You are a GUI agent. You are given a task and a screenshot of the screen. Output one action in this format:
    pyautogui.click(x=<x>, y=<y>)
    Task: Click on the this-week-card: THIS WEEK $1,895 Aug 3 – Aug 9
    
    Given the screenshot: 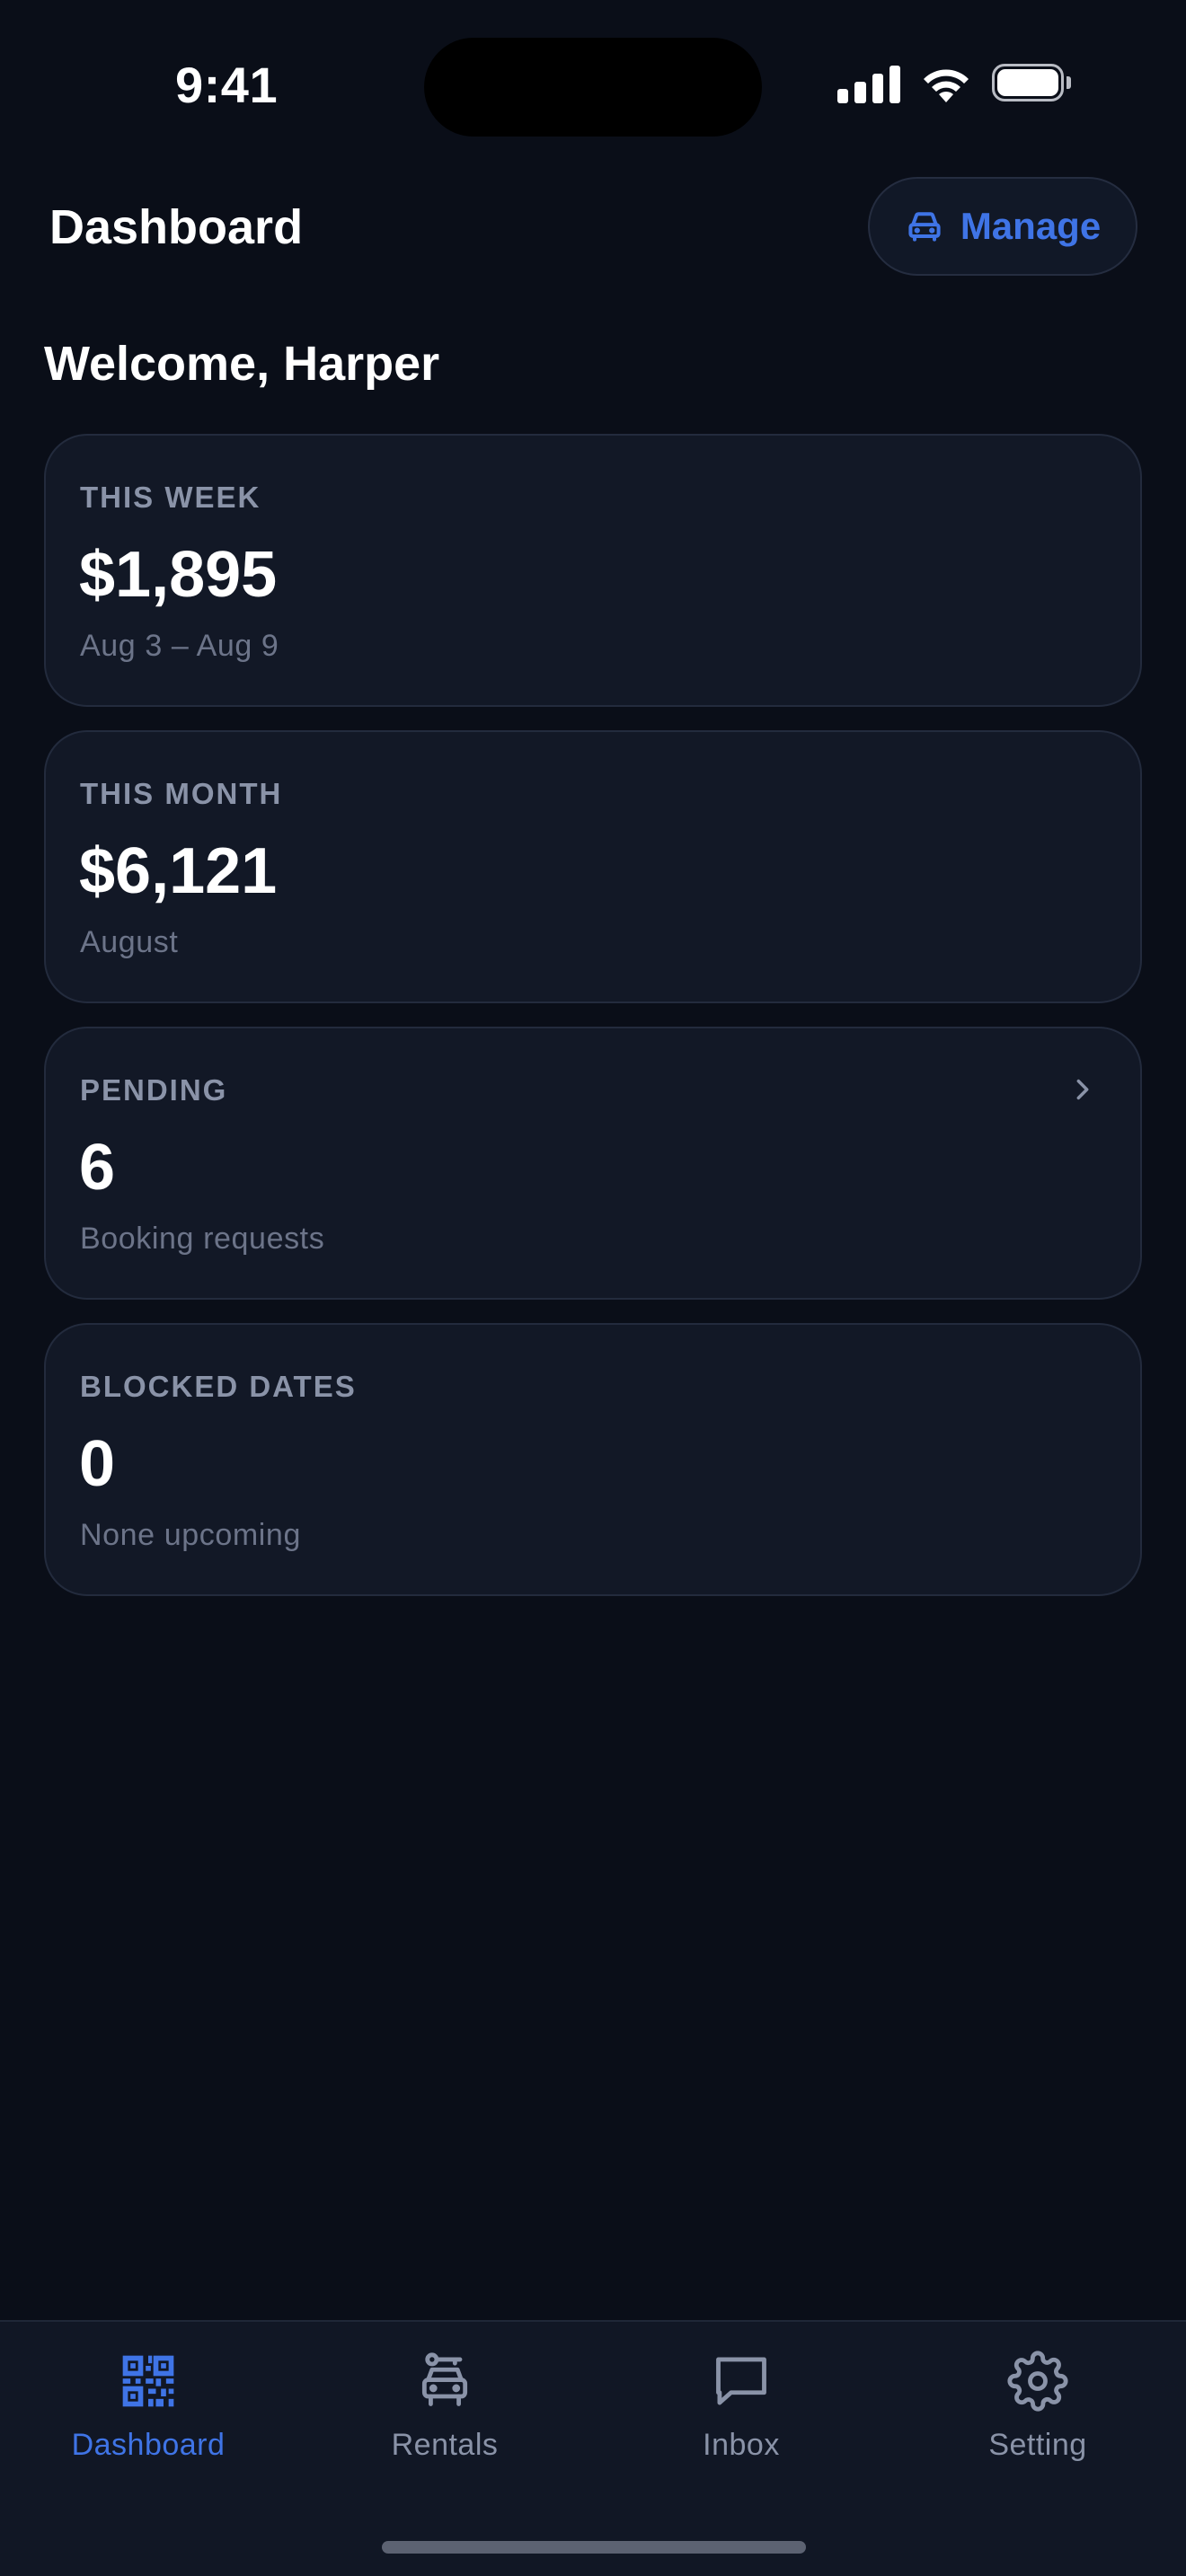 What is the action you would take?
    pyautogui.click(x=593, y=570)
    